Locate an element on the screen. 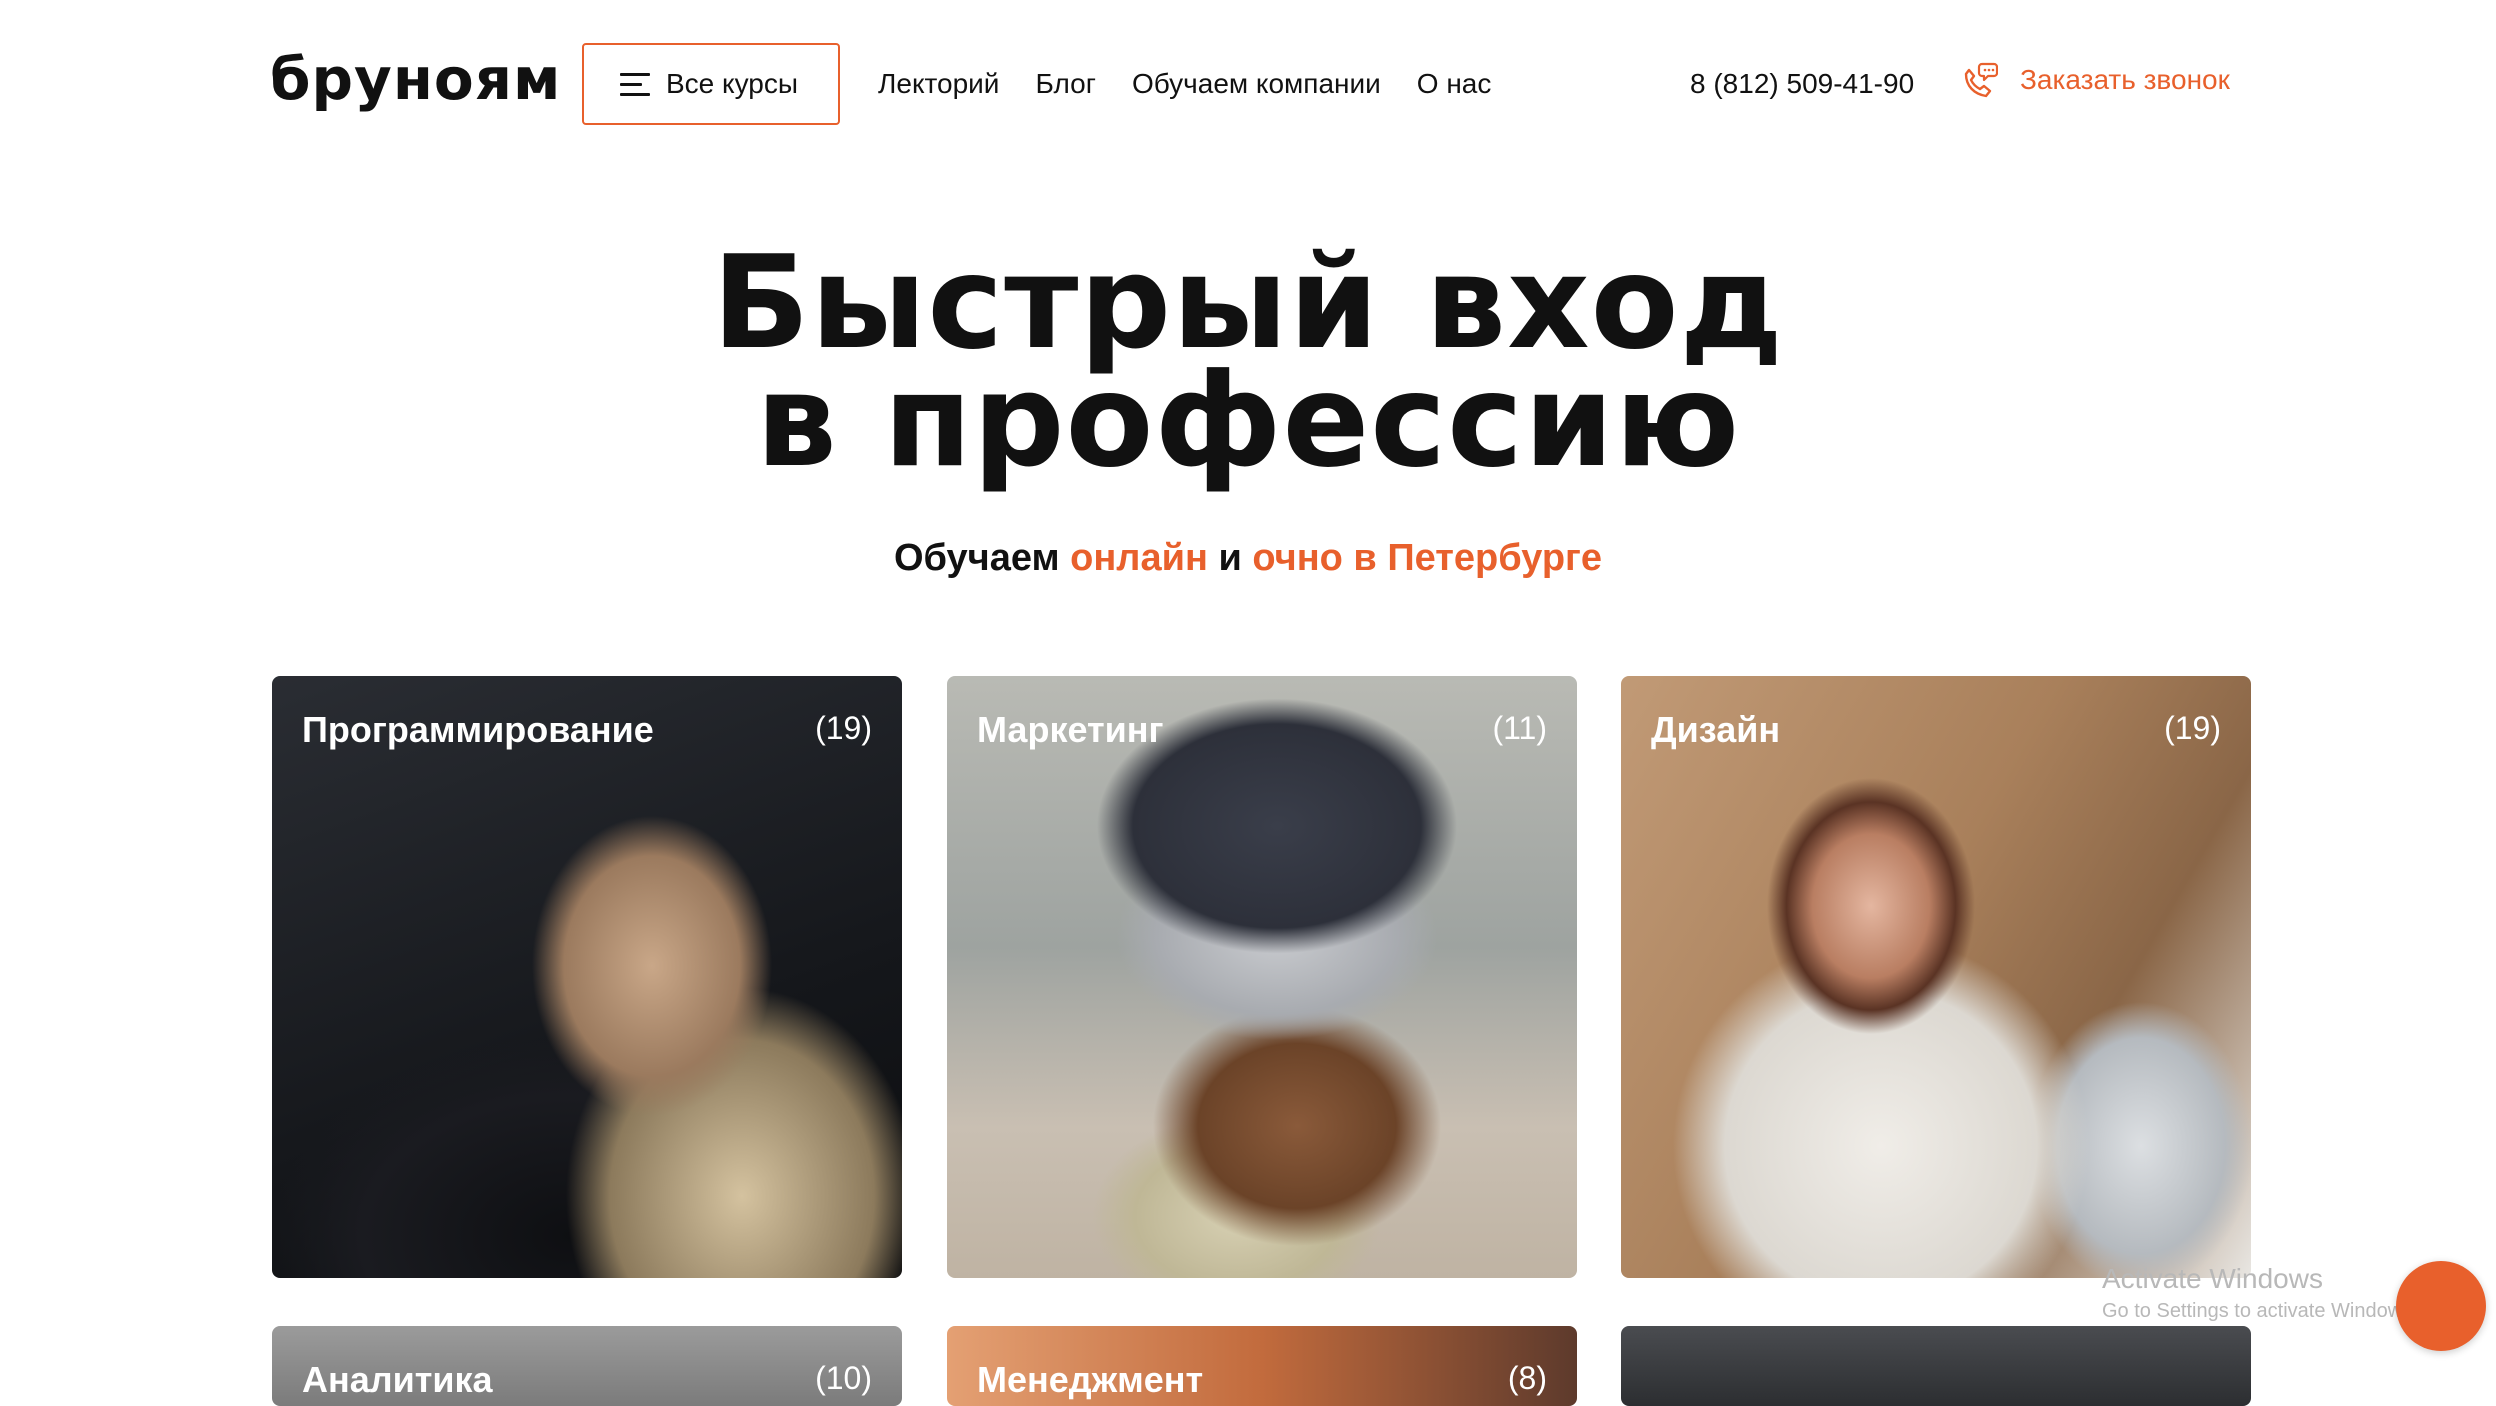  watermark-line1: Activate Windows is located at coordinates (2212, 1278).